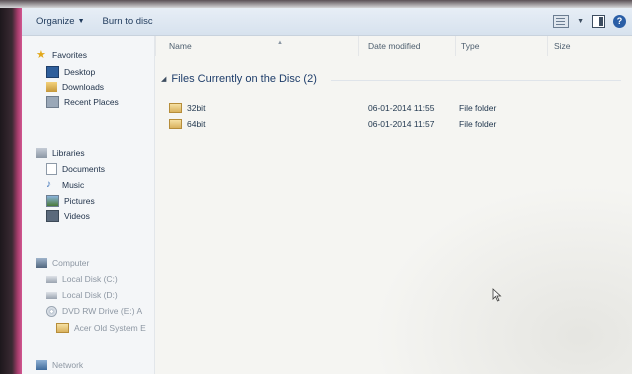 This screenshot has height=374, width=632. What do you see at coordinates (470, 46) in the screenshot?
I see `column-header-type: Type` at bounding box center [470, 46].